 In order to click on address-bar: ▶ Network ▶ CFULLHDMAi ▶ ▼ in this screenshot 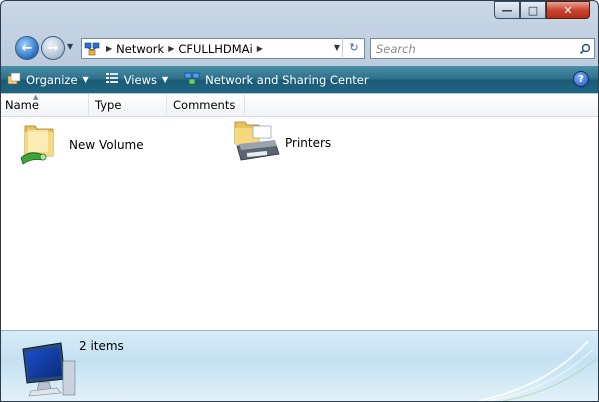, I will do `click(223, 48)`.